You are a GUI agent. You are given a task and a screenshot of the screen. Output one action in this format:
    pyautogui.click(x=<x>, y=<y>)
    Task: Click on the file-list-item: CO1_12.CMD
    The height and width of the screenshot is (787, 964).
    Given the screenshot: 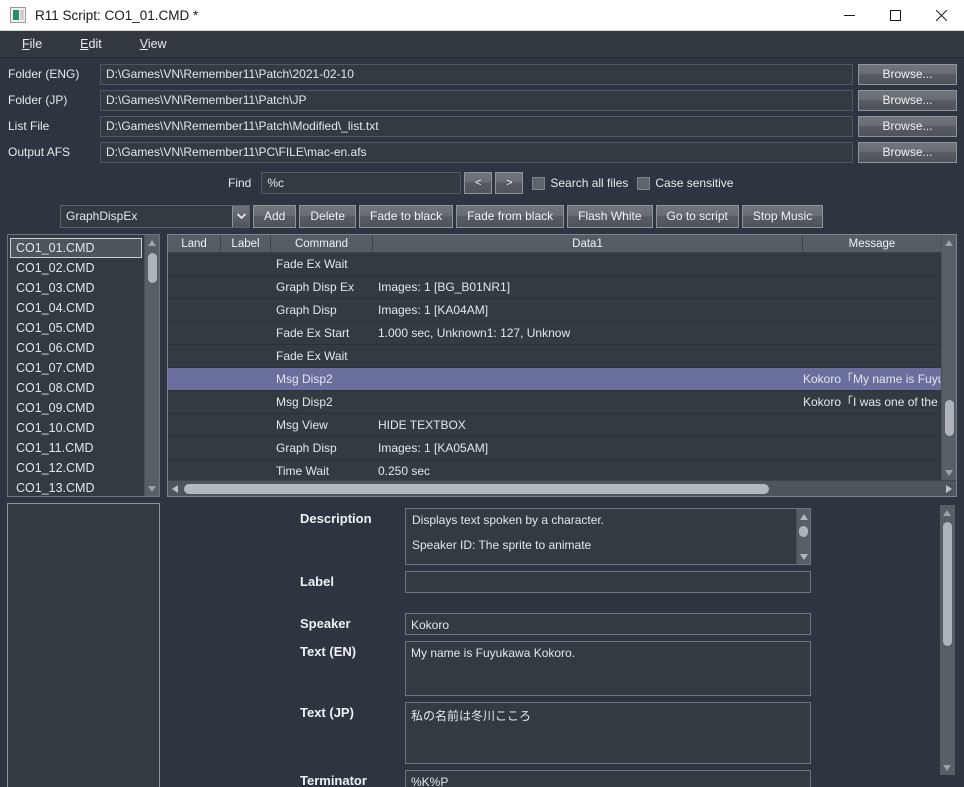 What is the action you would take?
    pyautogui.click(x=77, y=468)
    